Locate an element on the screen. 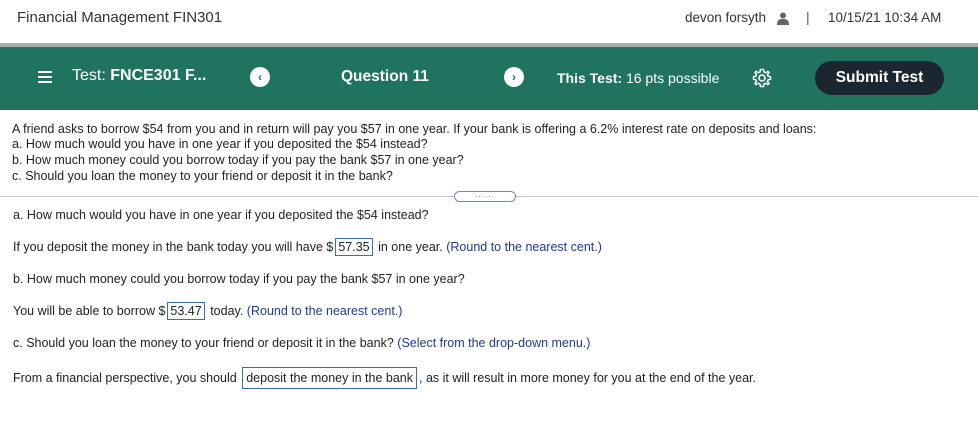 This screenshot has height=436, width=978. course-title: Financial Management FIN301 is located at coordinates (120, 17).